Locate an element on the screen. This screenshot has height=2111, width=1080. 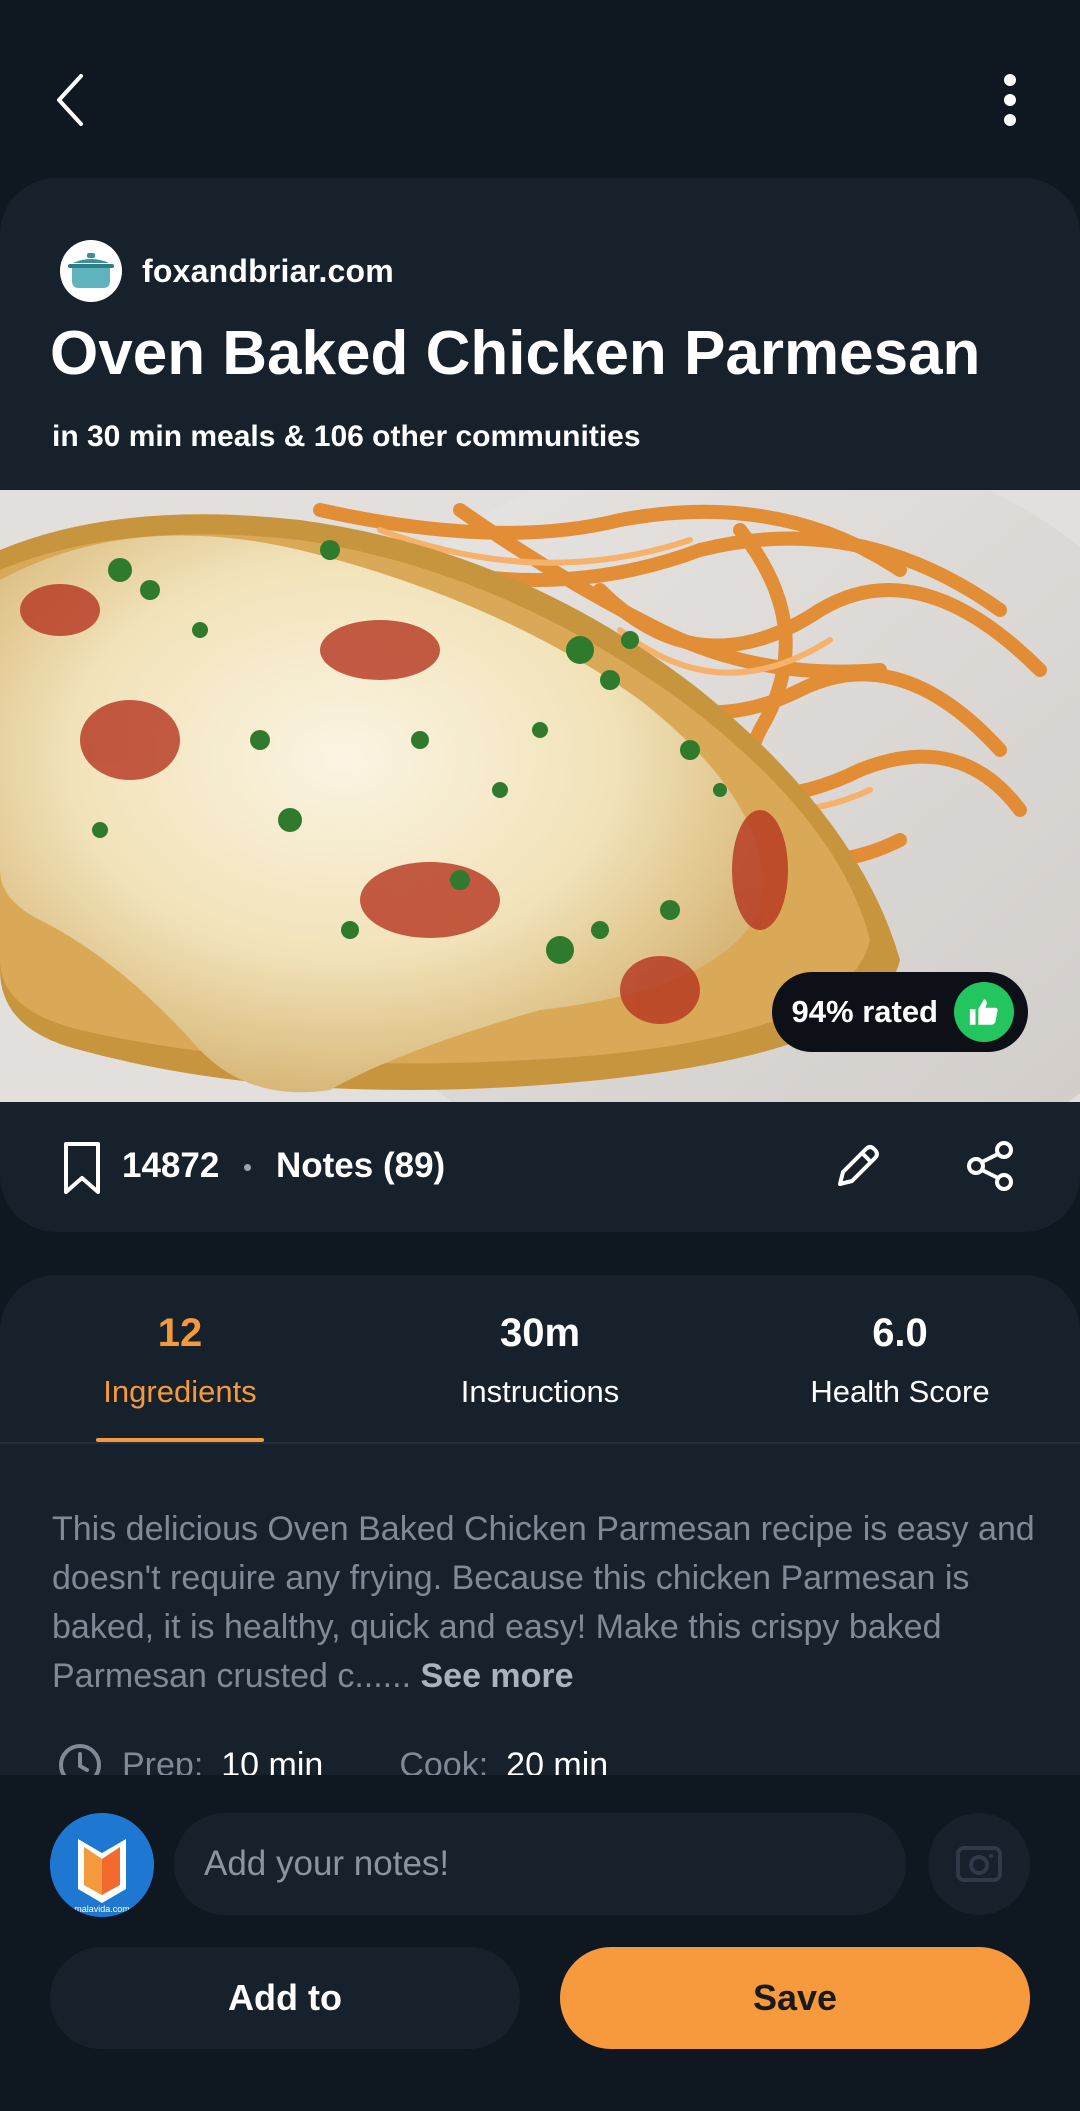
dot-separator is located at coordinates (247, 1167).